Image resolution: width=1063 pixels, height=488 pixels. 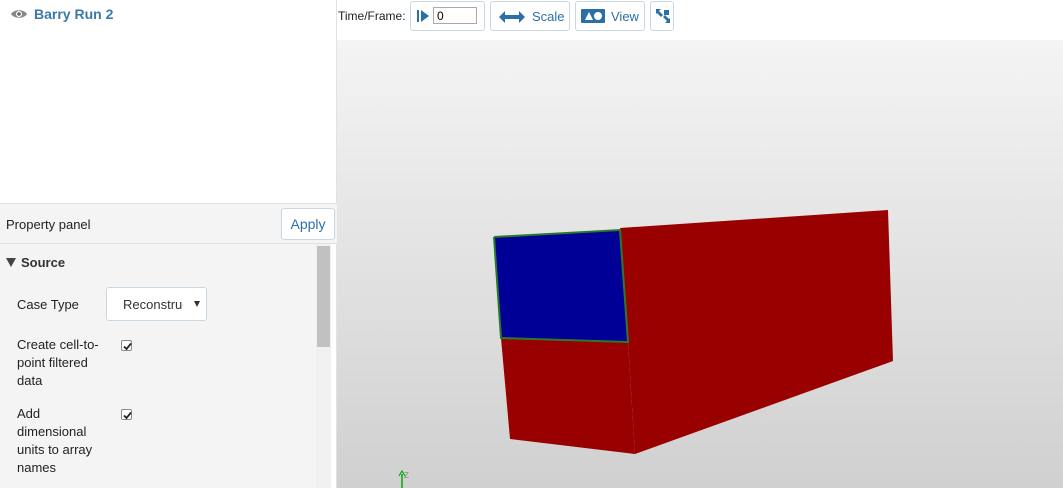 What do you see at coordinates (455, 15) in the screenshot?
I see `time-frame-input` at bounding box center [455, 15].